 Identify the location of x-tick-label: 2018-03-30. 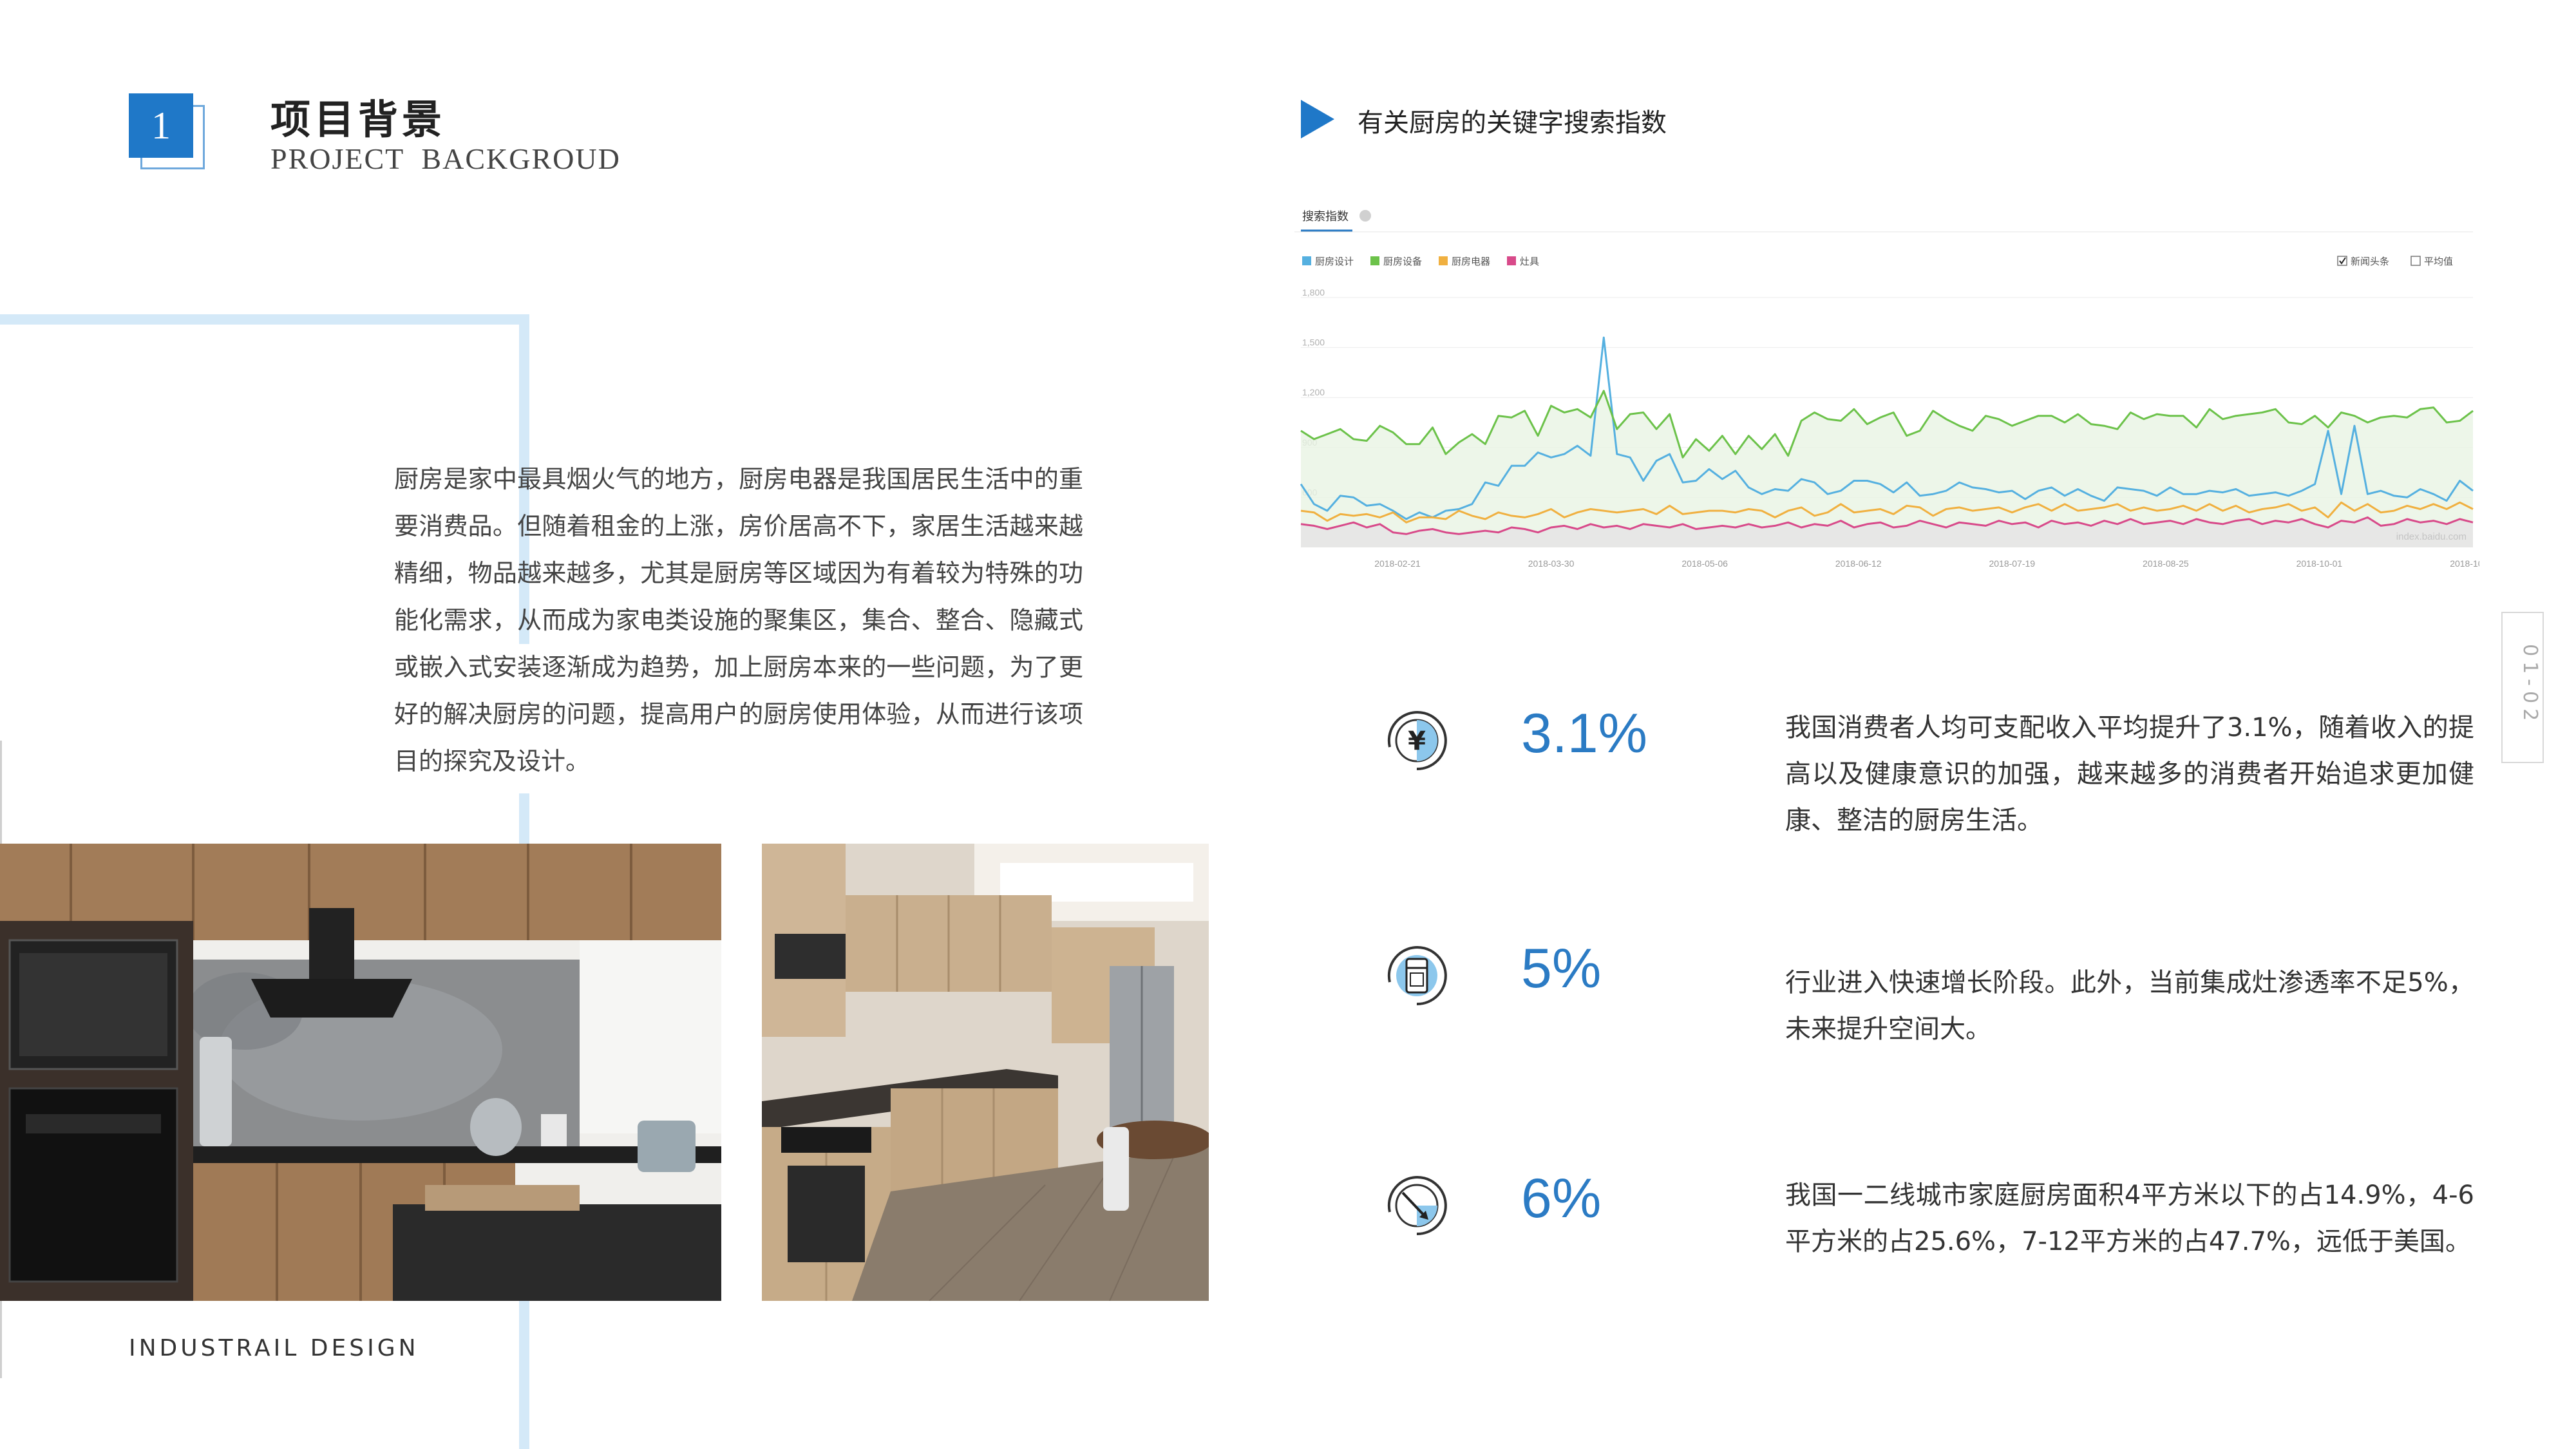
(1551, 563).